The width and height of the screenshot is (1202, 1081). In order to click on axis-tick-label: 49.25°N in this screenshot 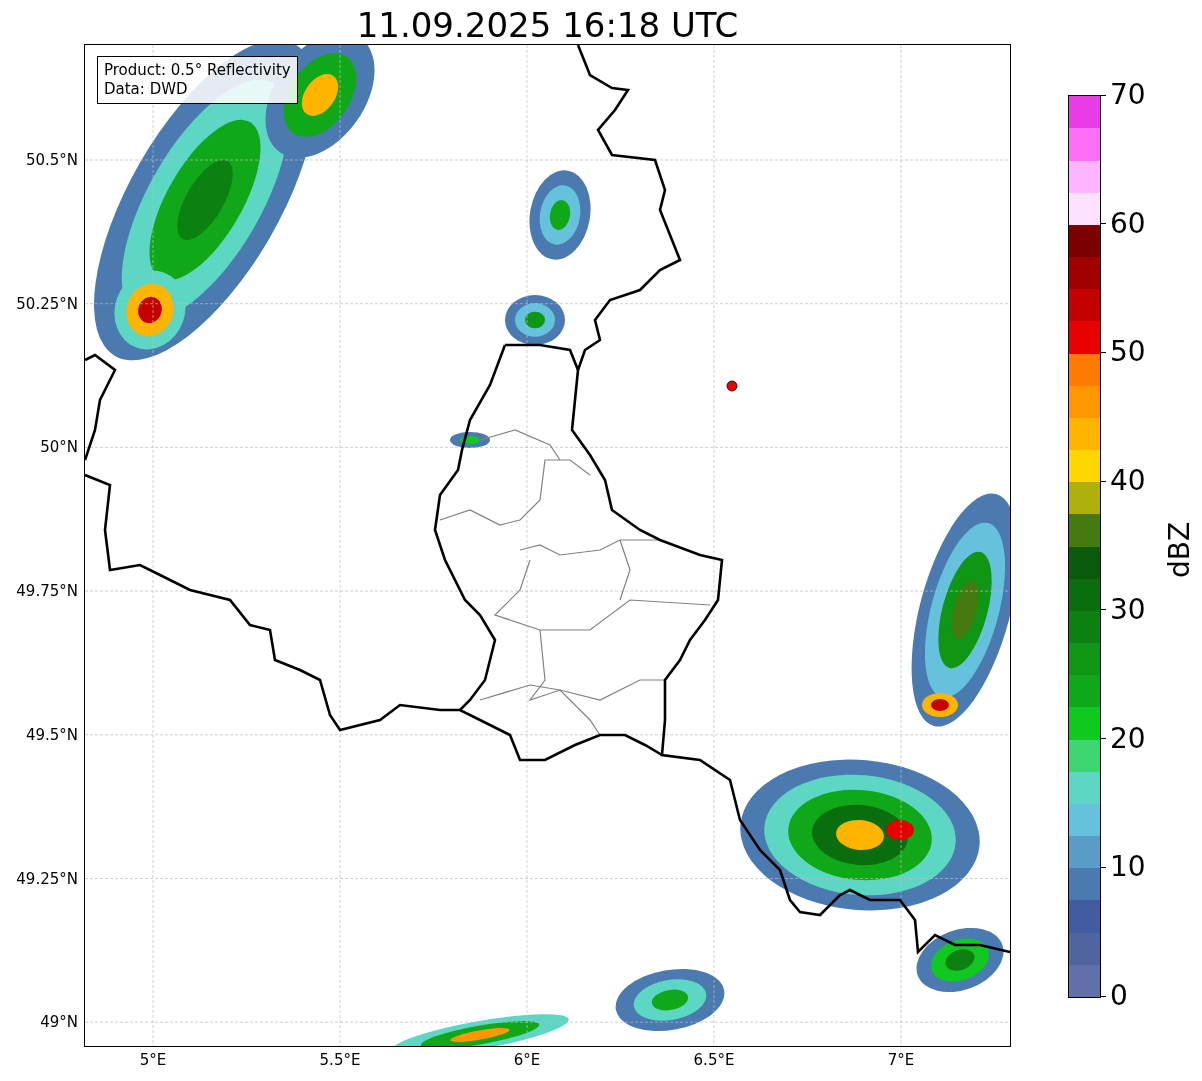, I will do `click(46, 878)`.